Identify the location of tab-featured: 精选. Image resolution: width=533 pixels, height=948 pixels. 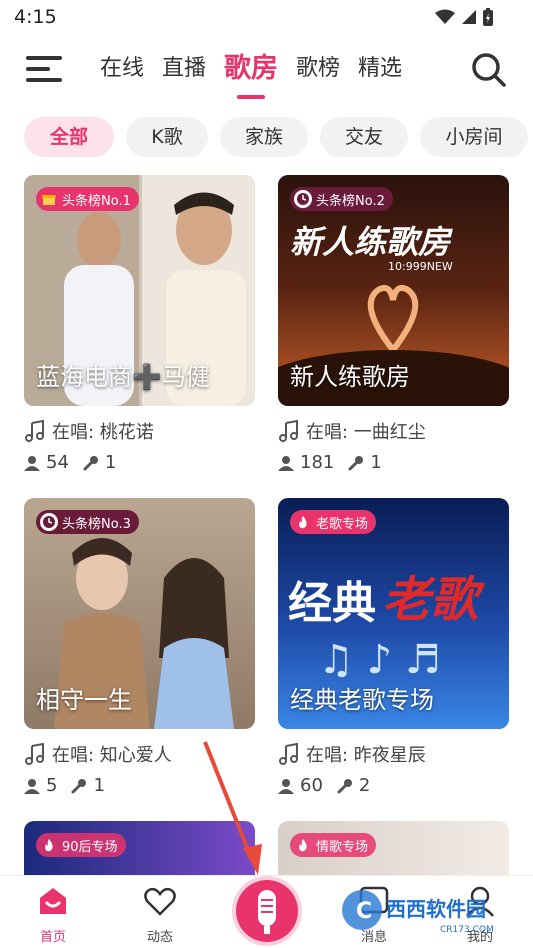
(380, 72).